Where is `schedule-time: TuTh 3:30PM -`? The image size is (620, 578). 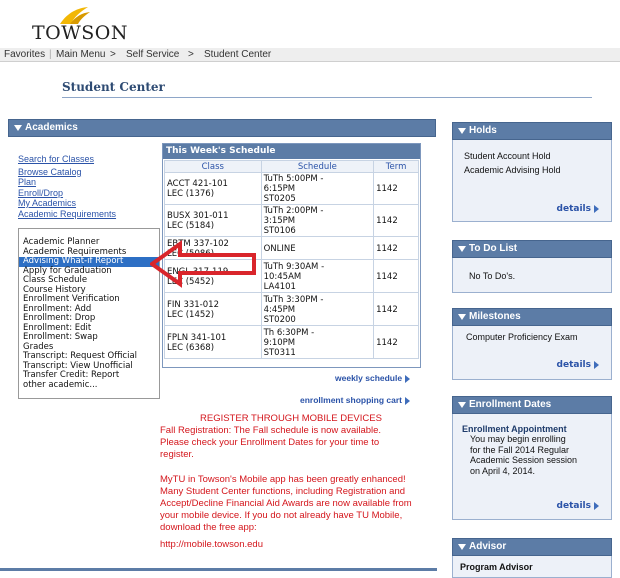 schedule-time: TuTh 3:30PM - is located at coordinates (293, 299).